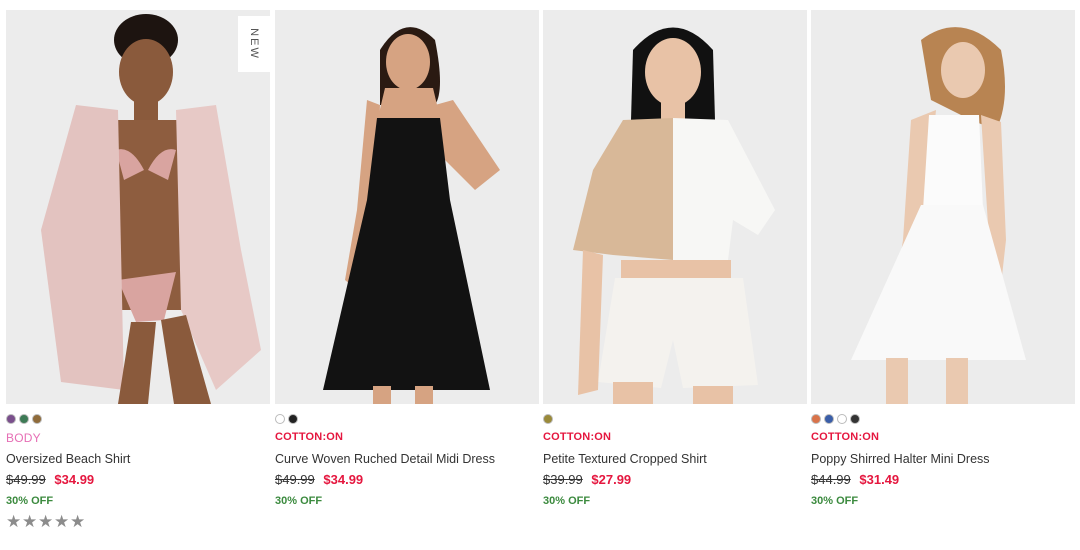  I want to click on sale-price: $27.99, so click(611, 479).